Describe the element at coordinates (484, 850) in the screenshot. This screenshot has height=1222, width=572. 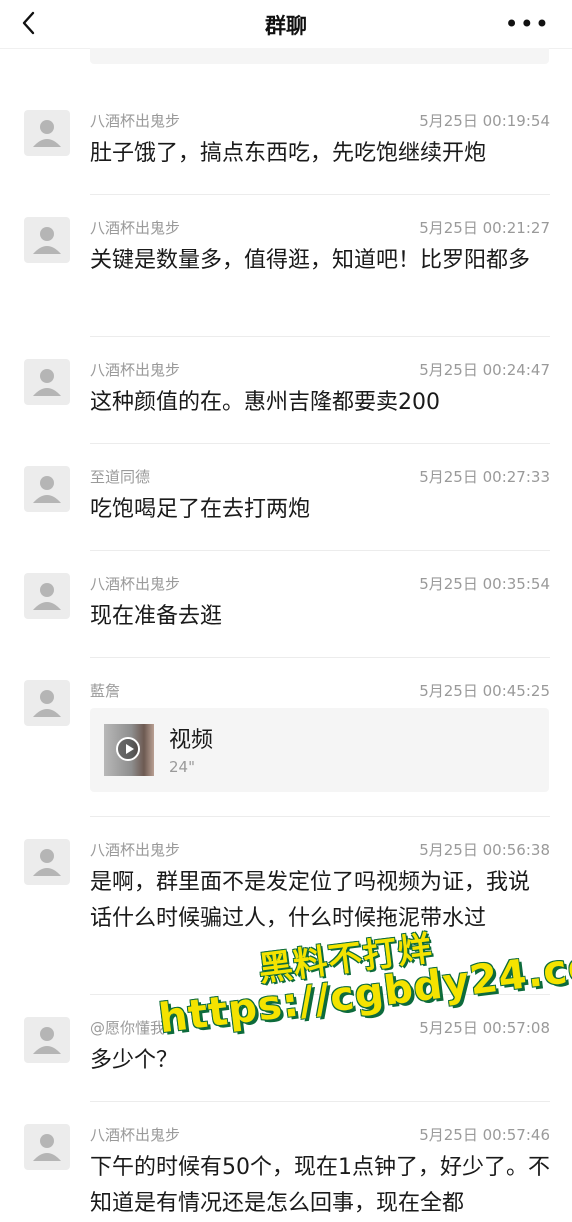
I see `message-timestamp: 5月25日 00:56:38` at that location.